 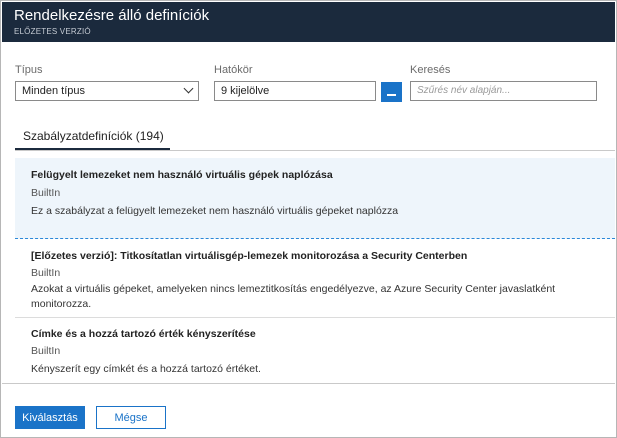 What do you see at coordinates (52, 31) in the screenshot?
I see `dialog-subtitle: ELŐZETES VERZIÓ` at bounding box center [52, 31].